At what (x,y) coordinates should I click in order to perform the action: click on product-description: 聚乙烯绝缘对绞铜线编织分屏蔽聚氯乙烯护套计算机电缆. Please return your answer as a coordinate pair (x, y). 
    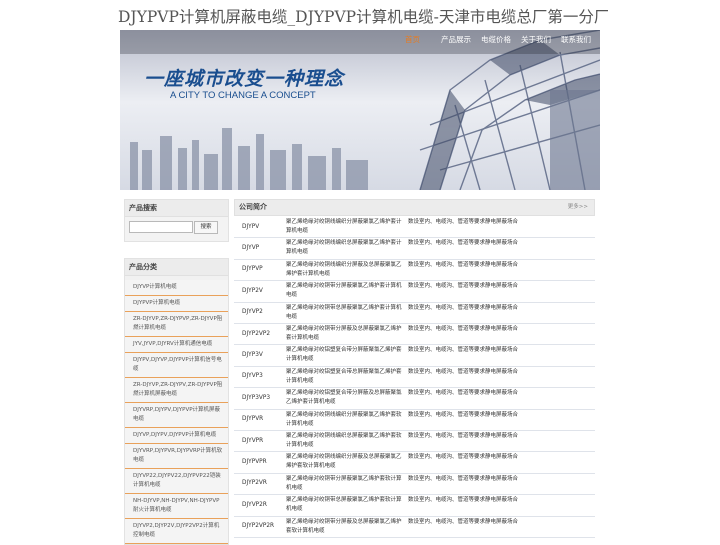
    Looking at the image, I should click on (344, 226).